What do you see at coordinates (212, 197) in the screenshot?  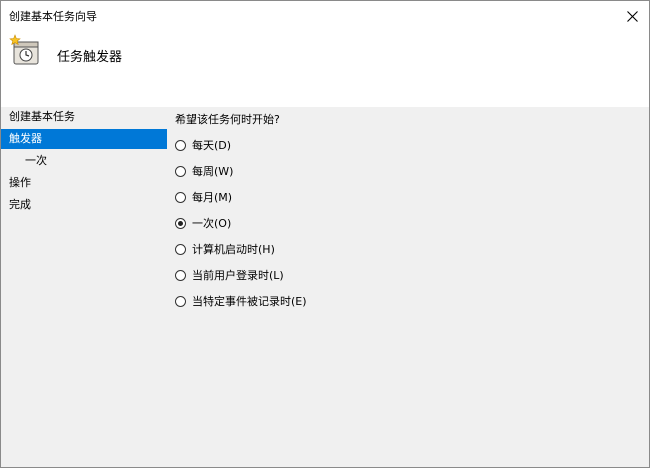 I see `option-monthly-label: 每月(M)` at bounding box center [212, 197].